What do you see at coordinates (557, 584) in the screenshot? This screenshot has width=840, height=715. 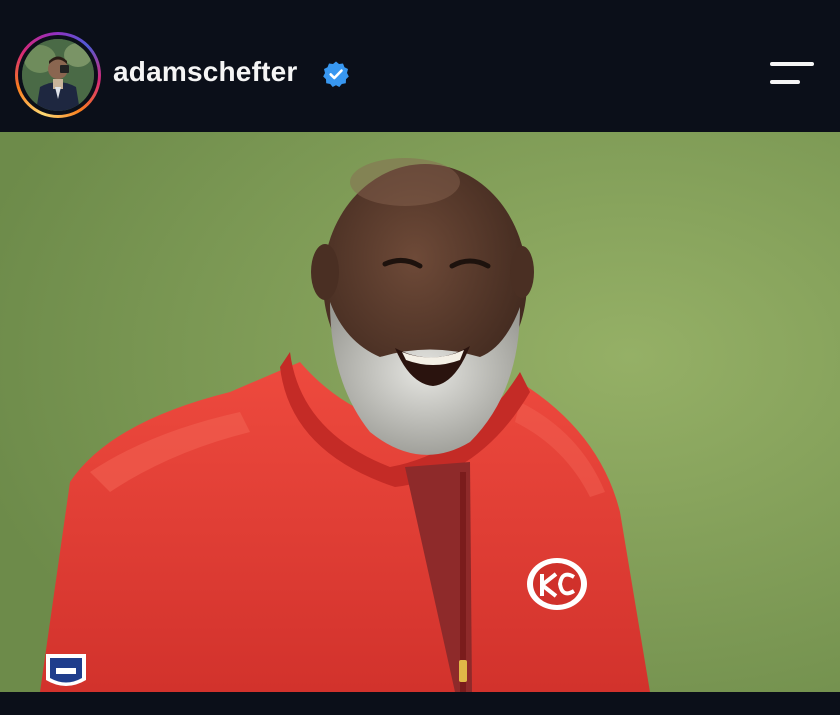 I see `team-logo-patch` at bounding box center [557, 584].